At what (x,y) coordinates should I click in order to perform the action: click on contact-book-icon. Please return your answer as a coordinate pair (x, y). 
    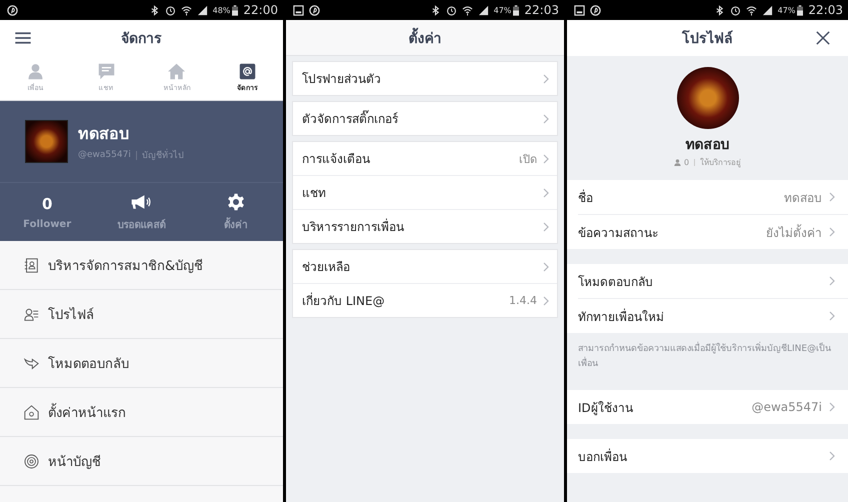
    Looking at the image, I should click on (31, 265).